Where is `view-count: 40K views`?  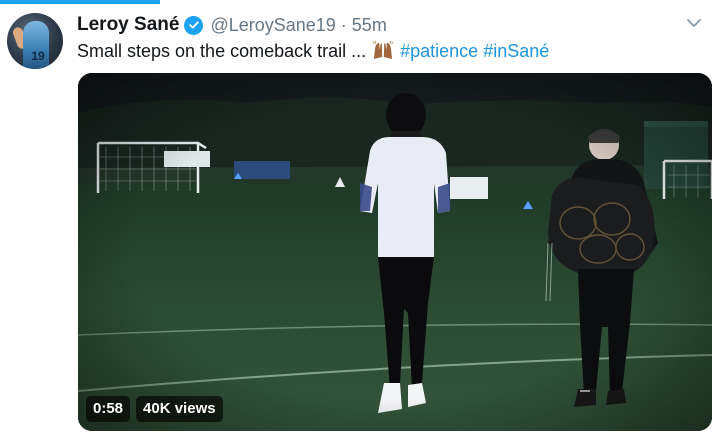 view-count: 40K views is located at coordinates (179, 409).